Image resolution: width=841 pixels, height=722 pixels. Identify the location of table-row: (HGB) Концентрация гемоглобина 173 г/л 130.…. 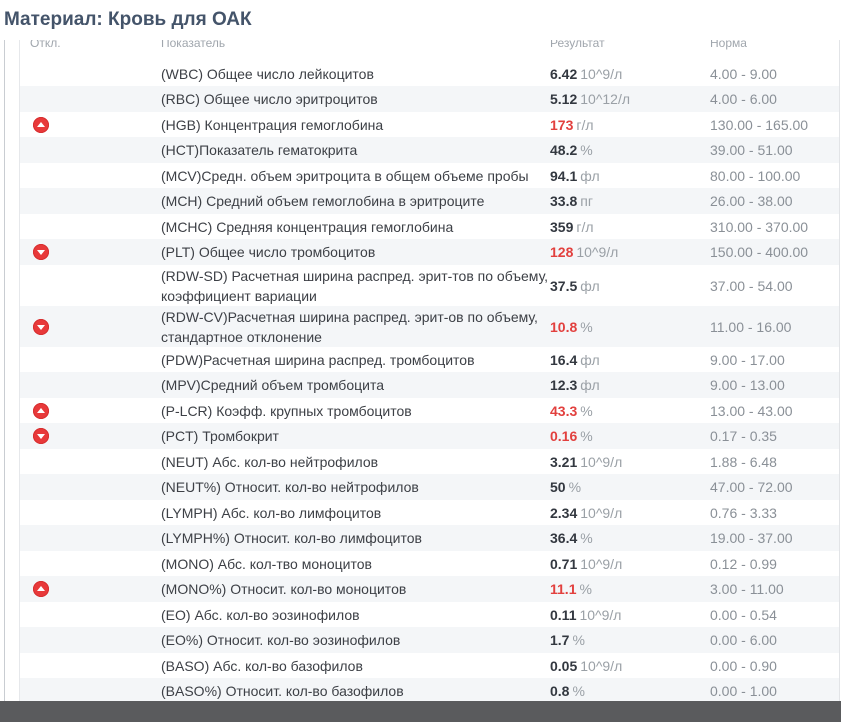
(429, 124).